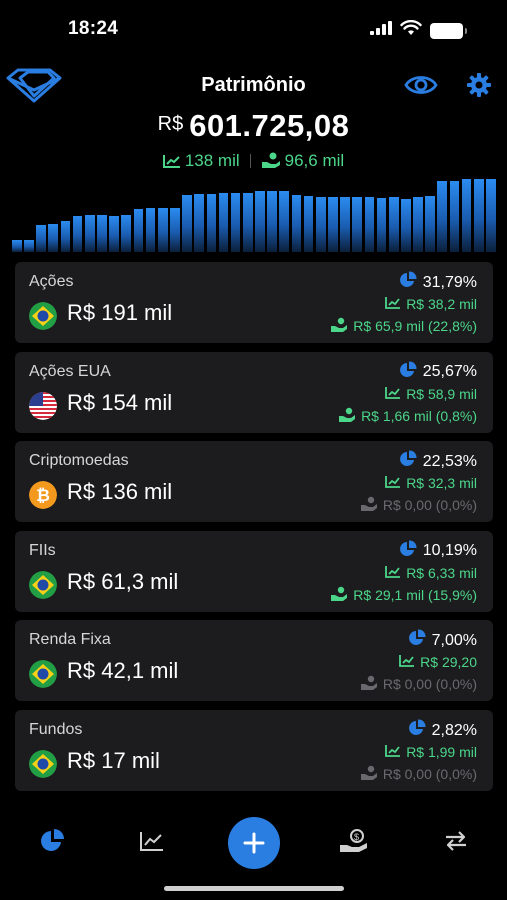 The height and width of the screenshot is (900, 507). Describe the element at coordinates (354, 841) in the screenshot. I see `tab-dividends: $` at that location.